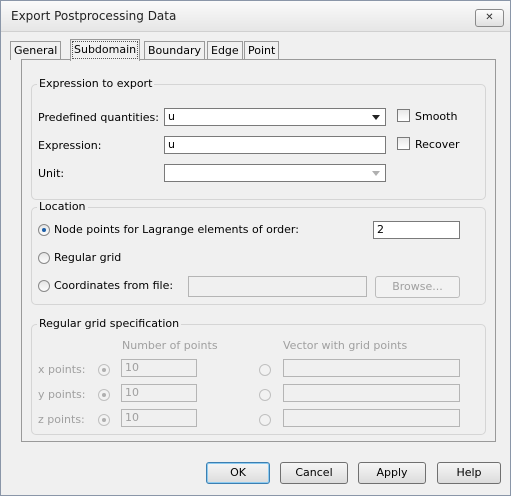  What do you see at coordinates (371, 368) in the screenshot?
I see `x-vector-input` at bounding box center [371, 368].